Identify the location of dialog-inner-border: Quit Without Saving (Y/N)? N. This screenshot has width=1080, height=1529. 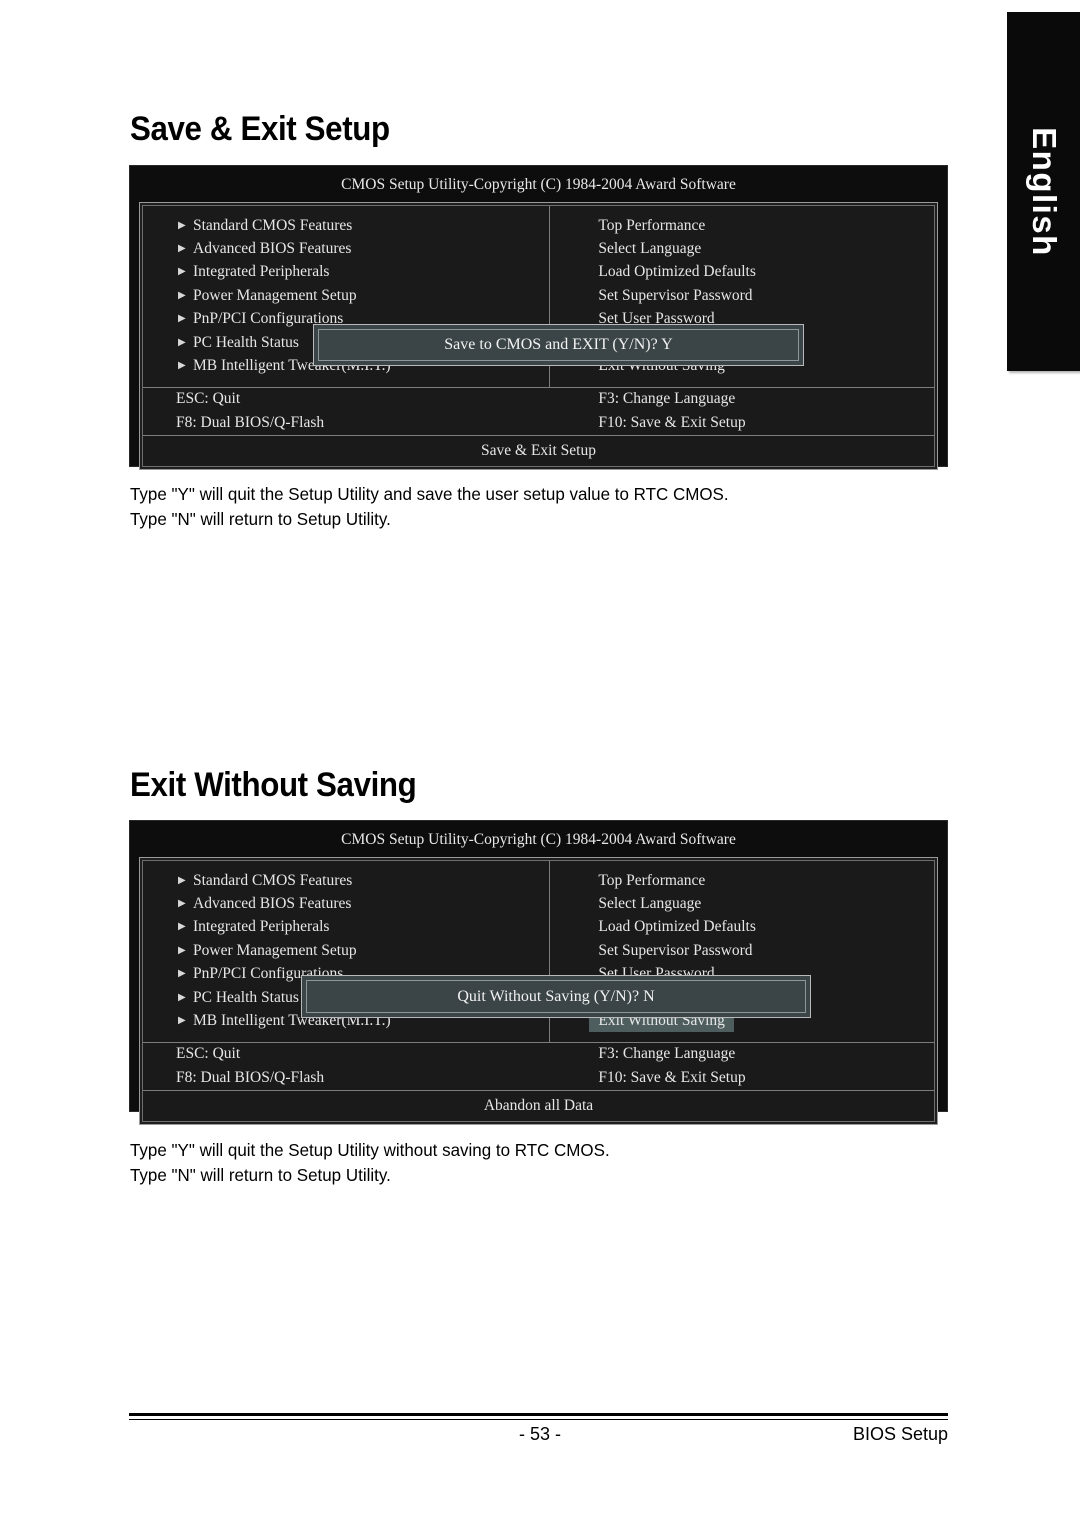
(556, 996).